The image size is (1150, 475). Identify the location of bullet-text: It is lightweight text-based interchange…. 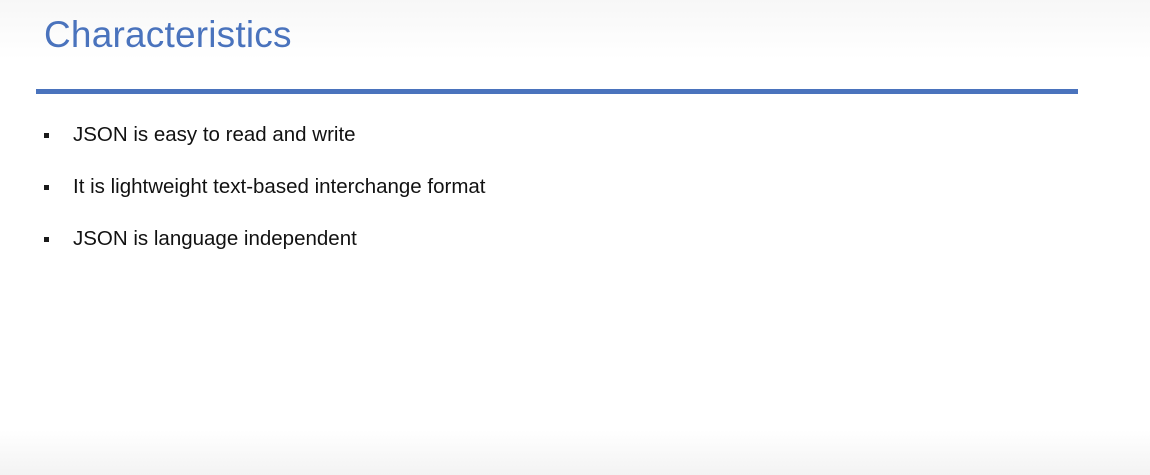
(279, 186).